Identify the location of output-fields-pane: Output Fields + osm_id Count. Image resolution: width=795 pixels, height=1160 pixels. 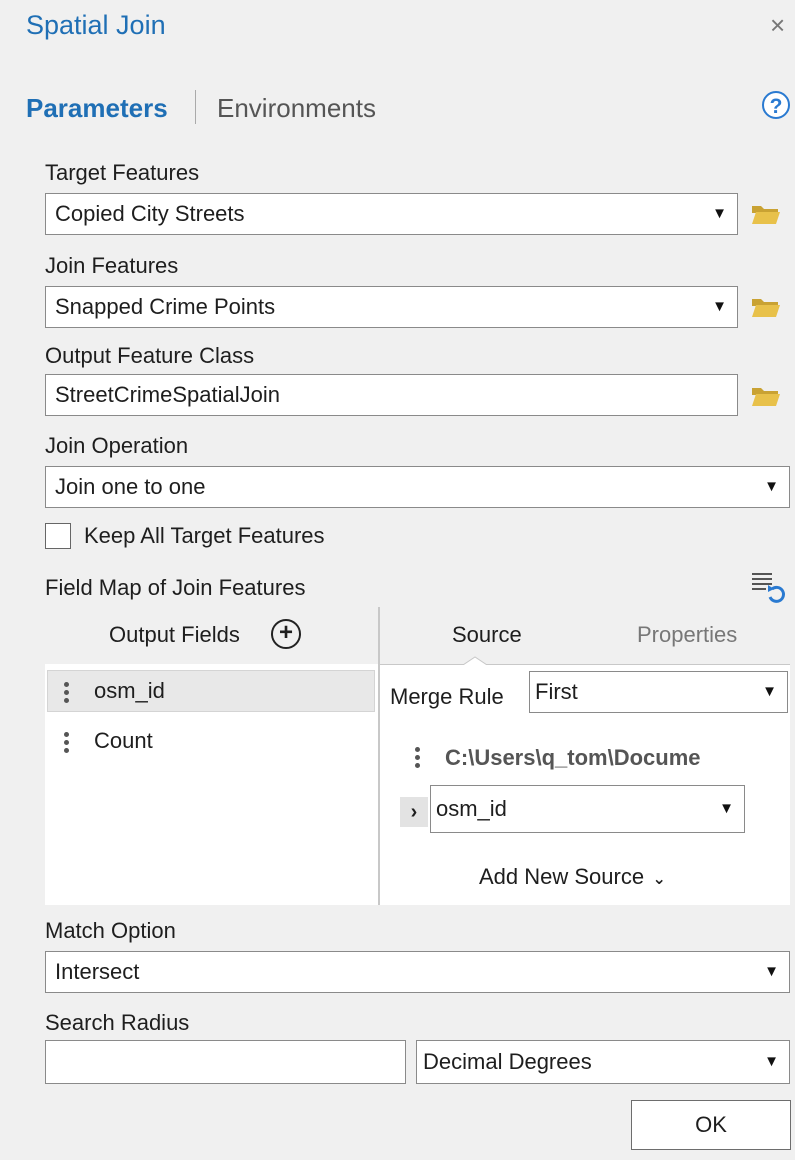
(211, 756).